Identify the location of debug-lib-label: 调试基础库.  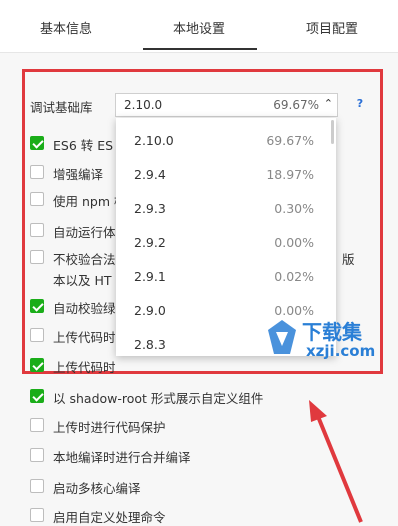
(61, 107).